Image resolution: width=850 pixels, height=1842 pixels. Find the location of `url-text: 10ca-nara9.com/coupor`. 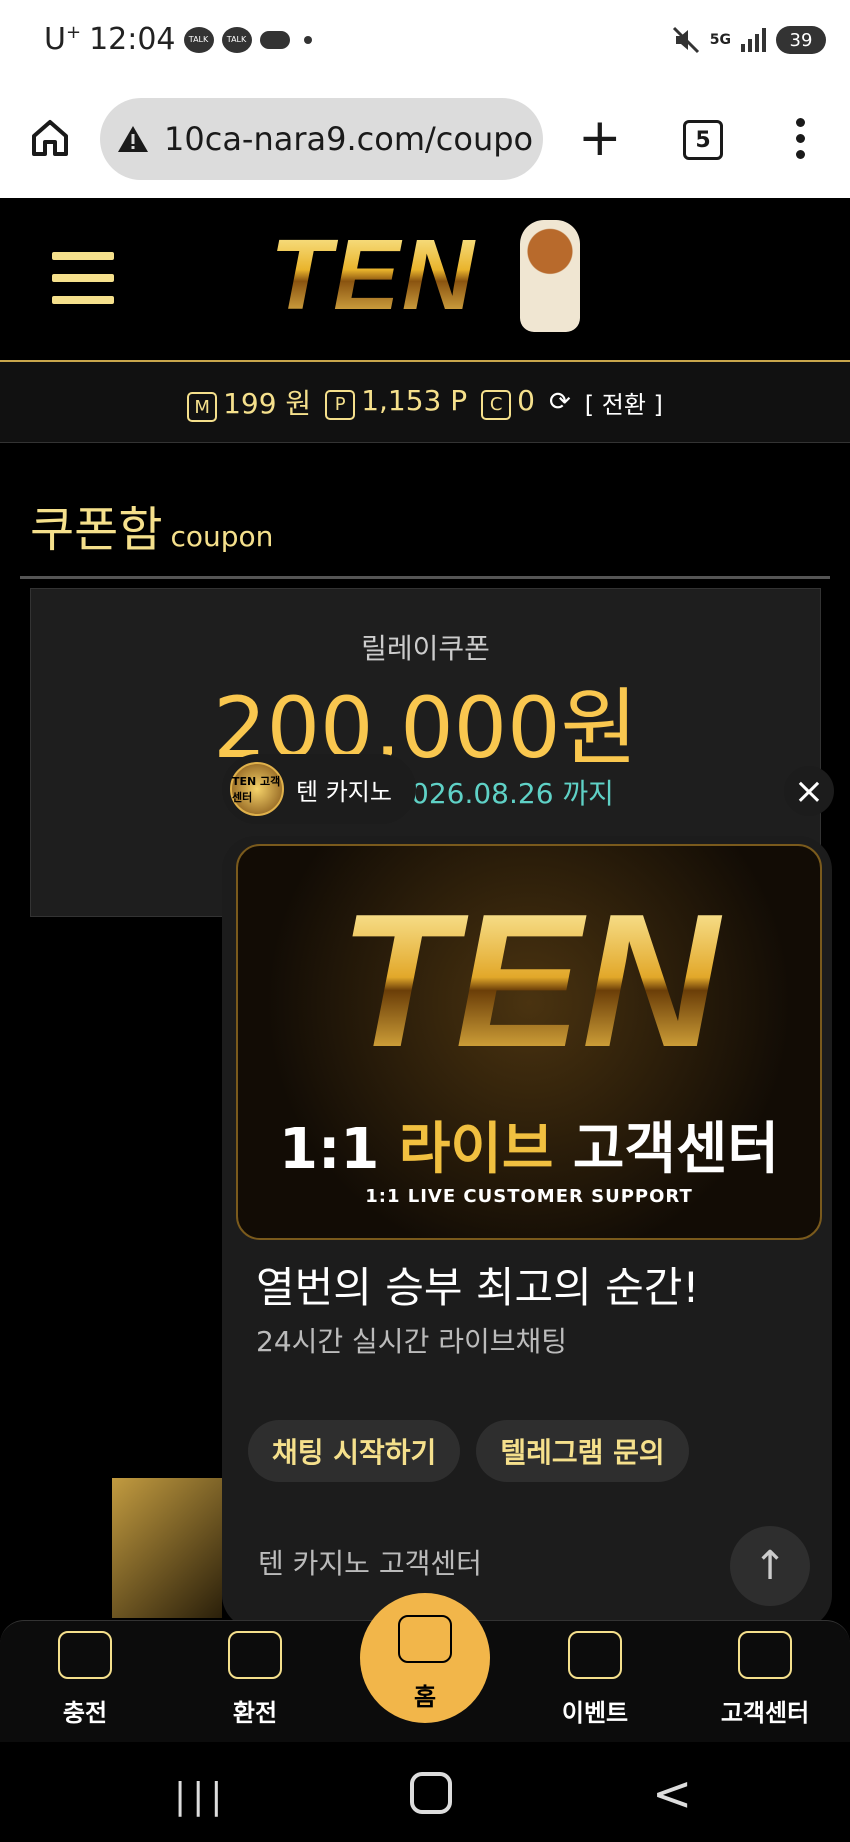

url-text: 10ca-nara9.com/coupor is located at coordinates (349, 139).